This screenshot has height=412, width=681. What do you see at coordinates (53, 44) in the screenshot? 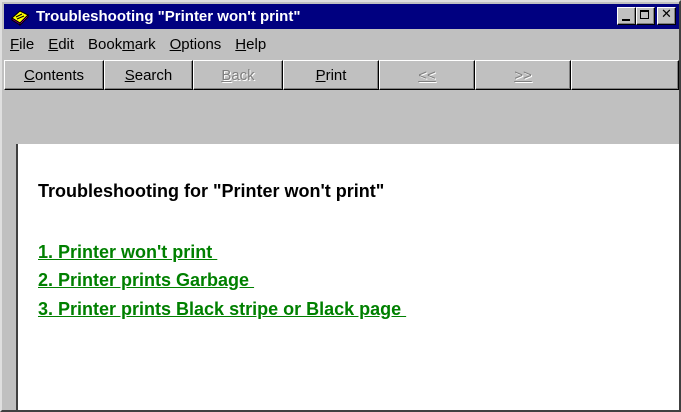
I see `menu-edit-accel: E` at bounding box center [53, 44].